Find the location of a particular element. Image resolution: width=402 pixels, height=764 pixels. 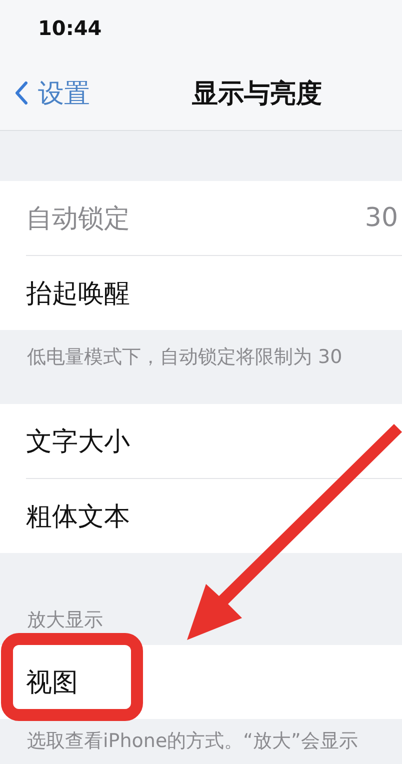

settings-row: 抬起唤醒 is located at coordinates (214, 293).